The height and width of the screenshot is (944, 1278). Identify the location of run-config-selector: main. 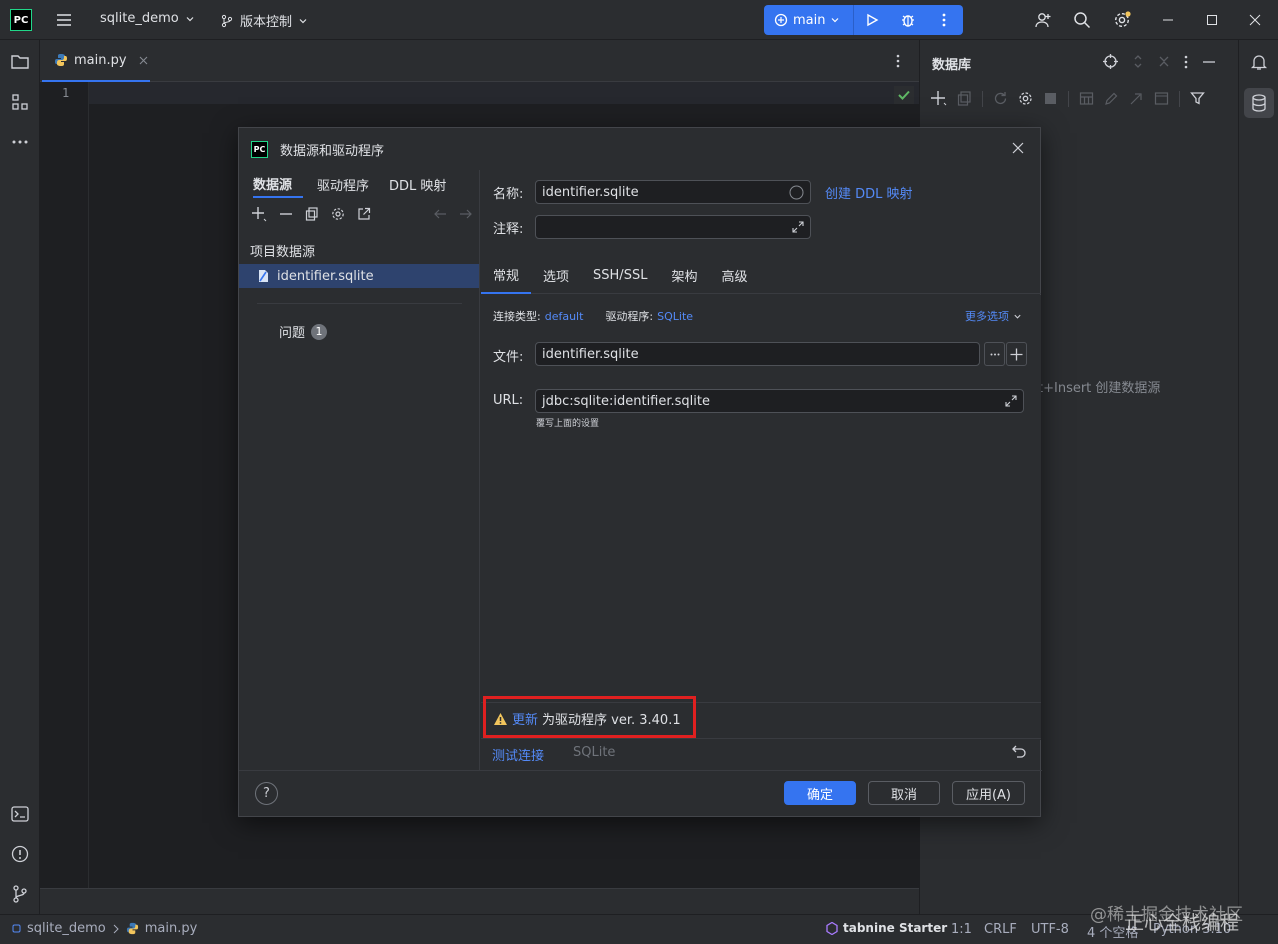
(809, 20).